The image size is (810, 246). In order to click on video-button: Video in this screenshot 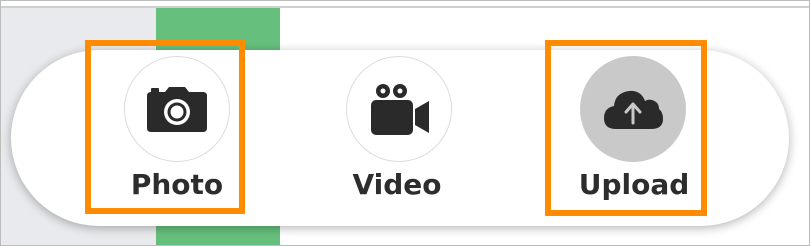, I will do `click(397, 138)`.